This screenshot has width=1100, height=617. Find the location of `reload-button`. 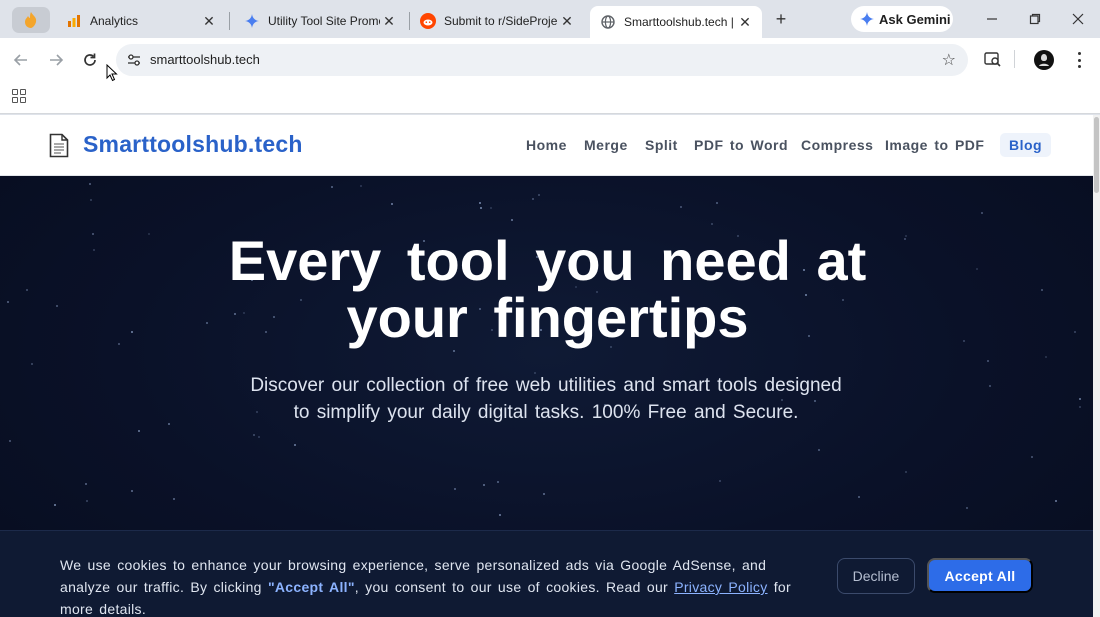

reload-button is located at coordinates (90, 60).